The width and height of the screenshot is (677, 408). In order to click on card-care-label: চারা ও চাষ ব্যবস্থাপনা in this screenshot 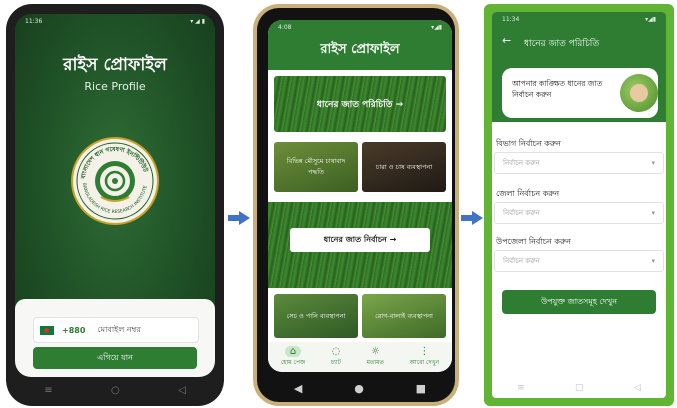, I will do `click(404, 166)`.